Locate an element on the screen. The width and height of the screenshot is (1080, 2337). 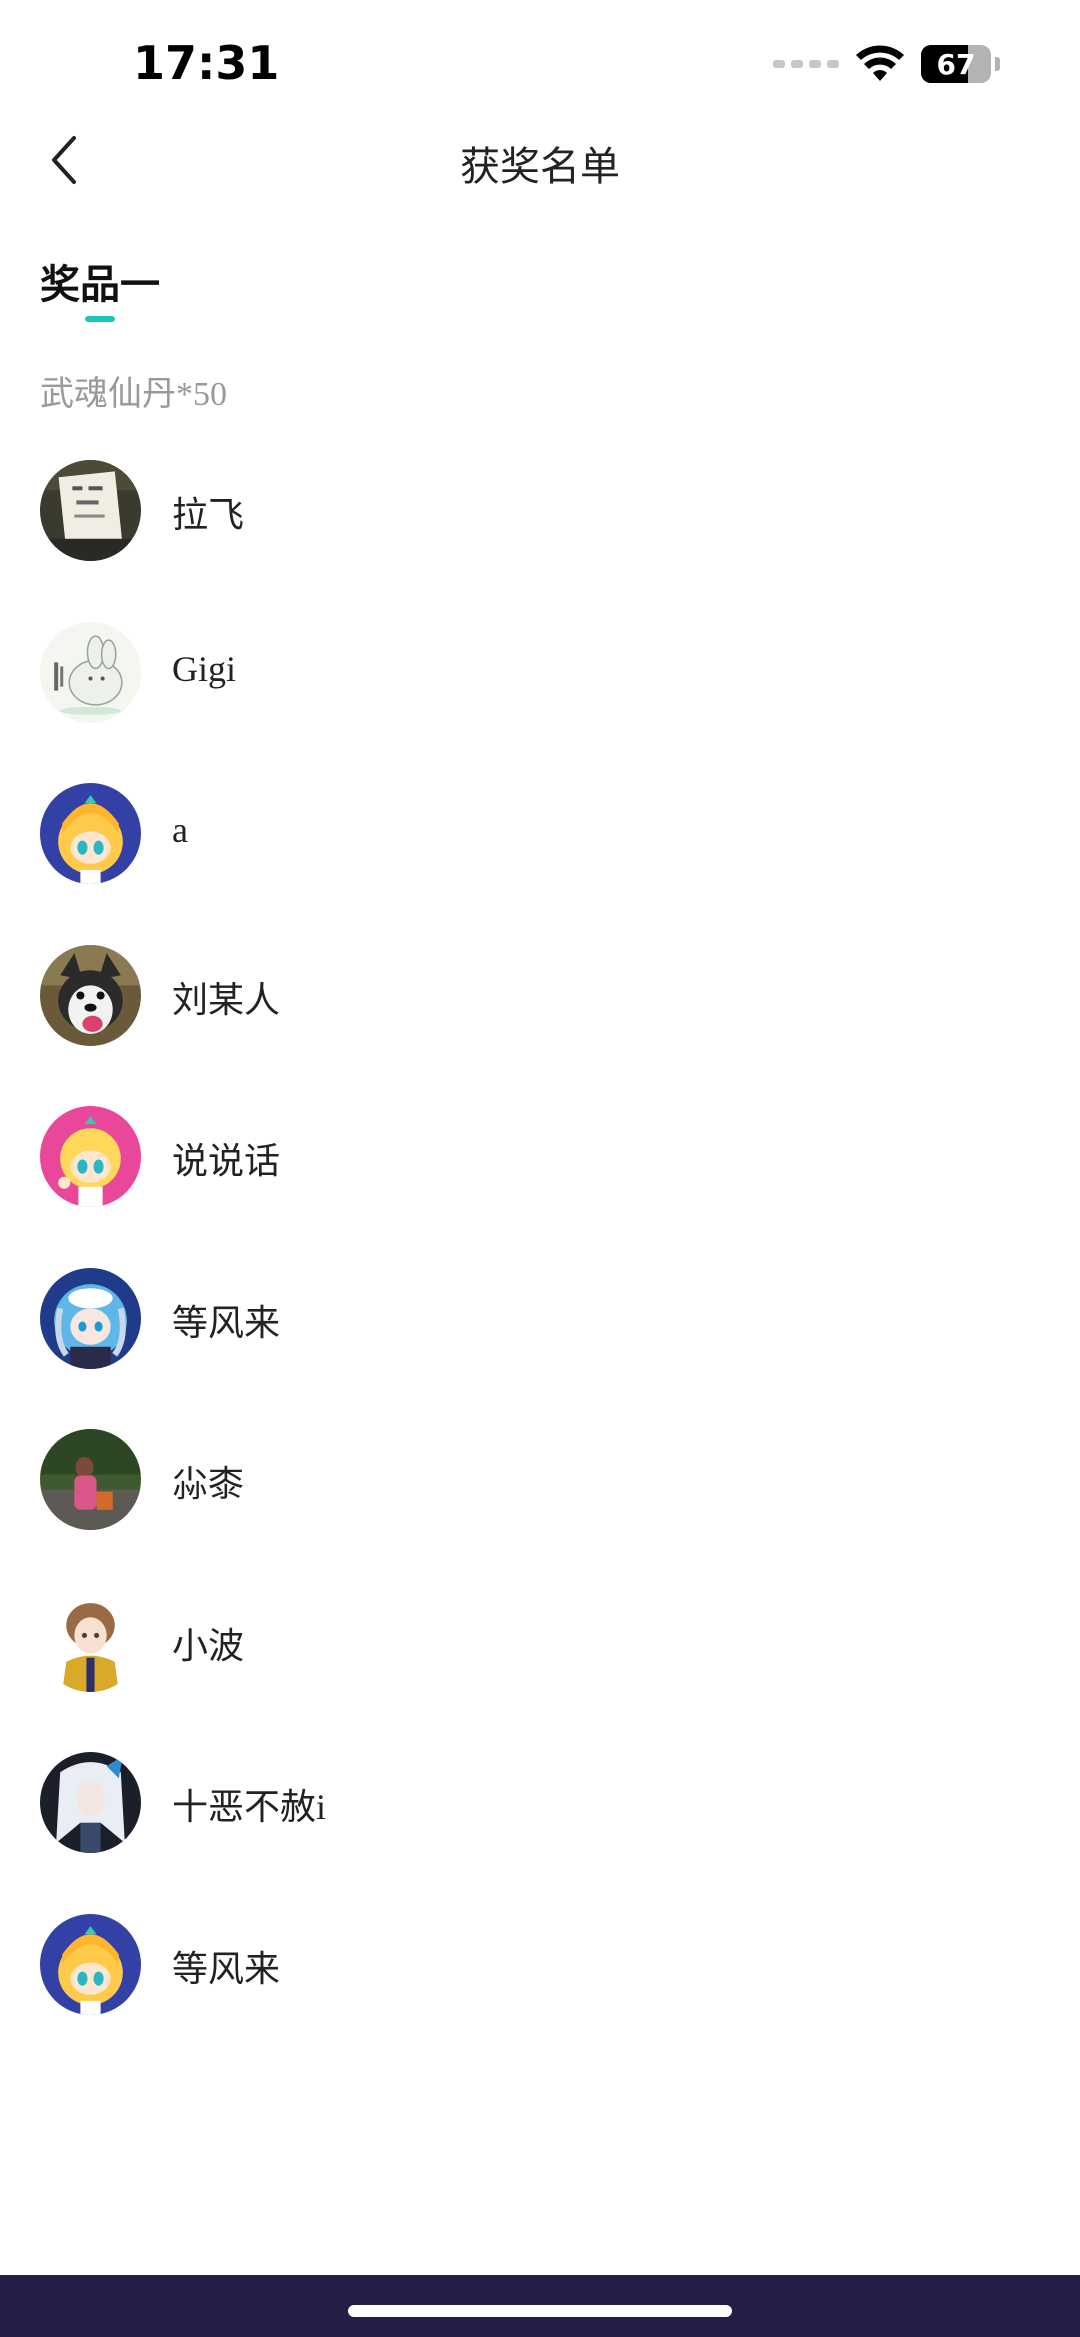
battery-level: 67 is located at coordinates (956, 64).